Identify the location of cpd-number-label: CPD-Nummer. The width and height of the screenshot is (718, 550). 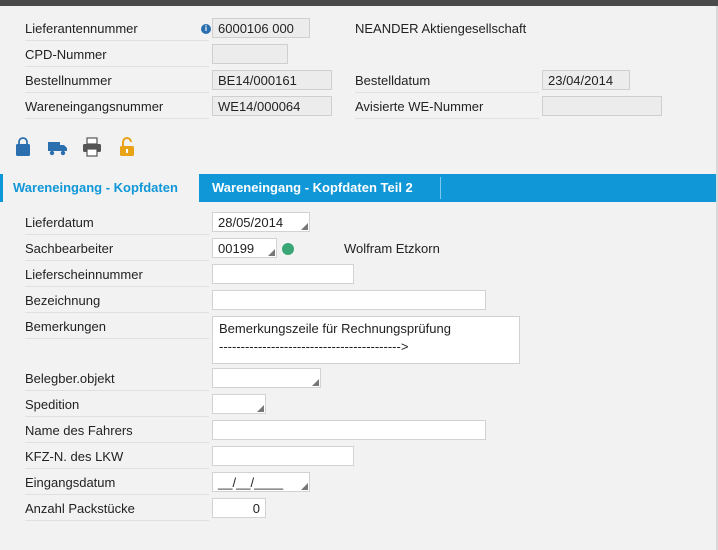
(117, 55).